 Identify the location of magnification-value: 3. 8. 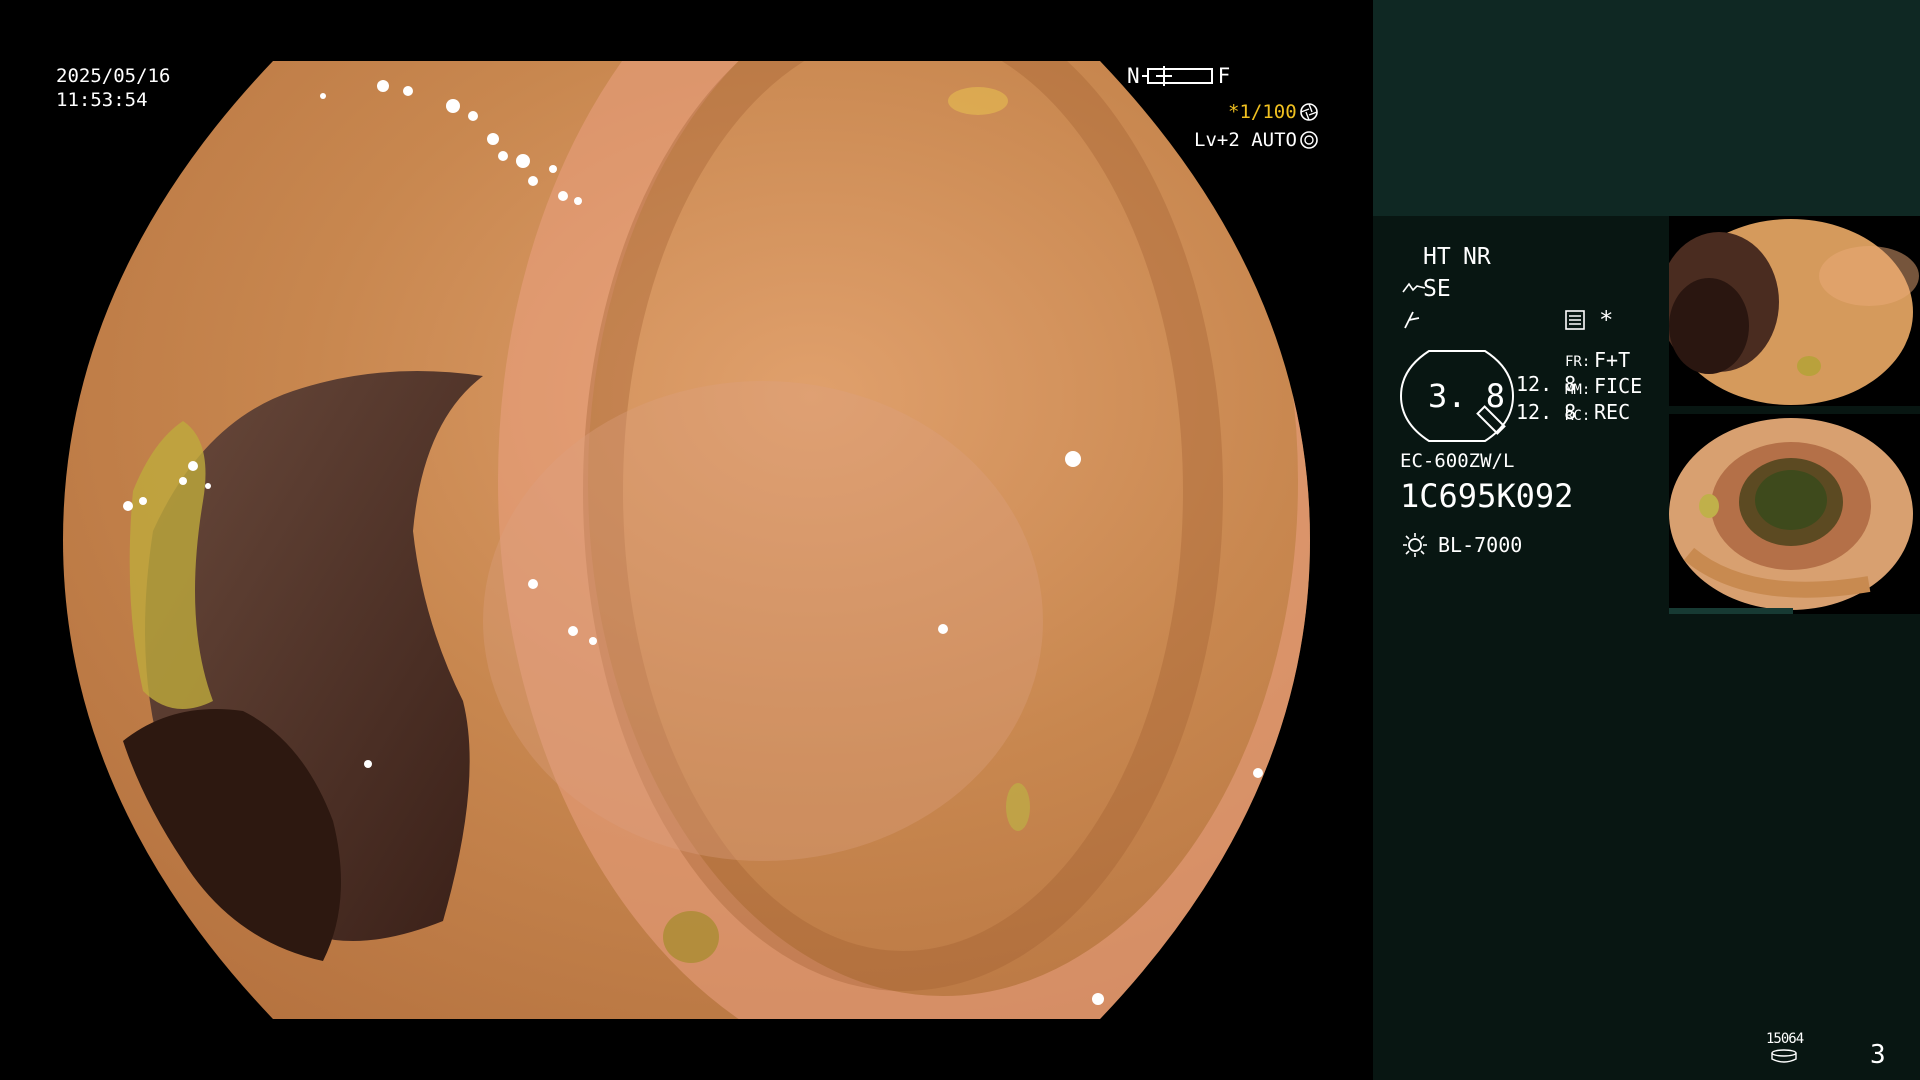
(1467, 396).